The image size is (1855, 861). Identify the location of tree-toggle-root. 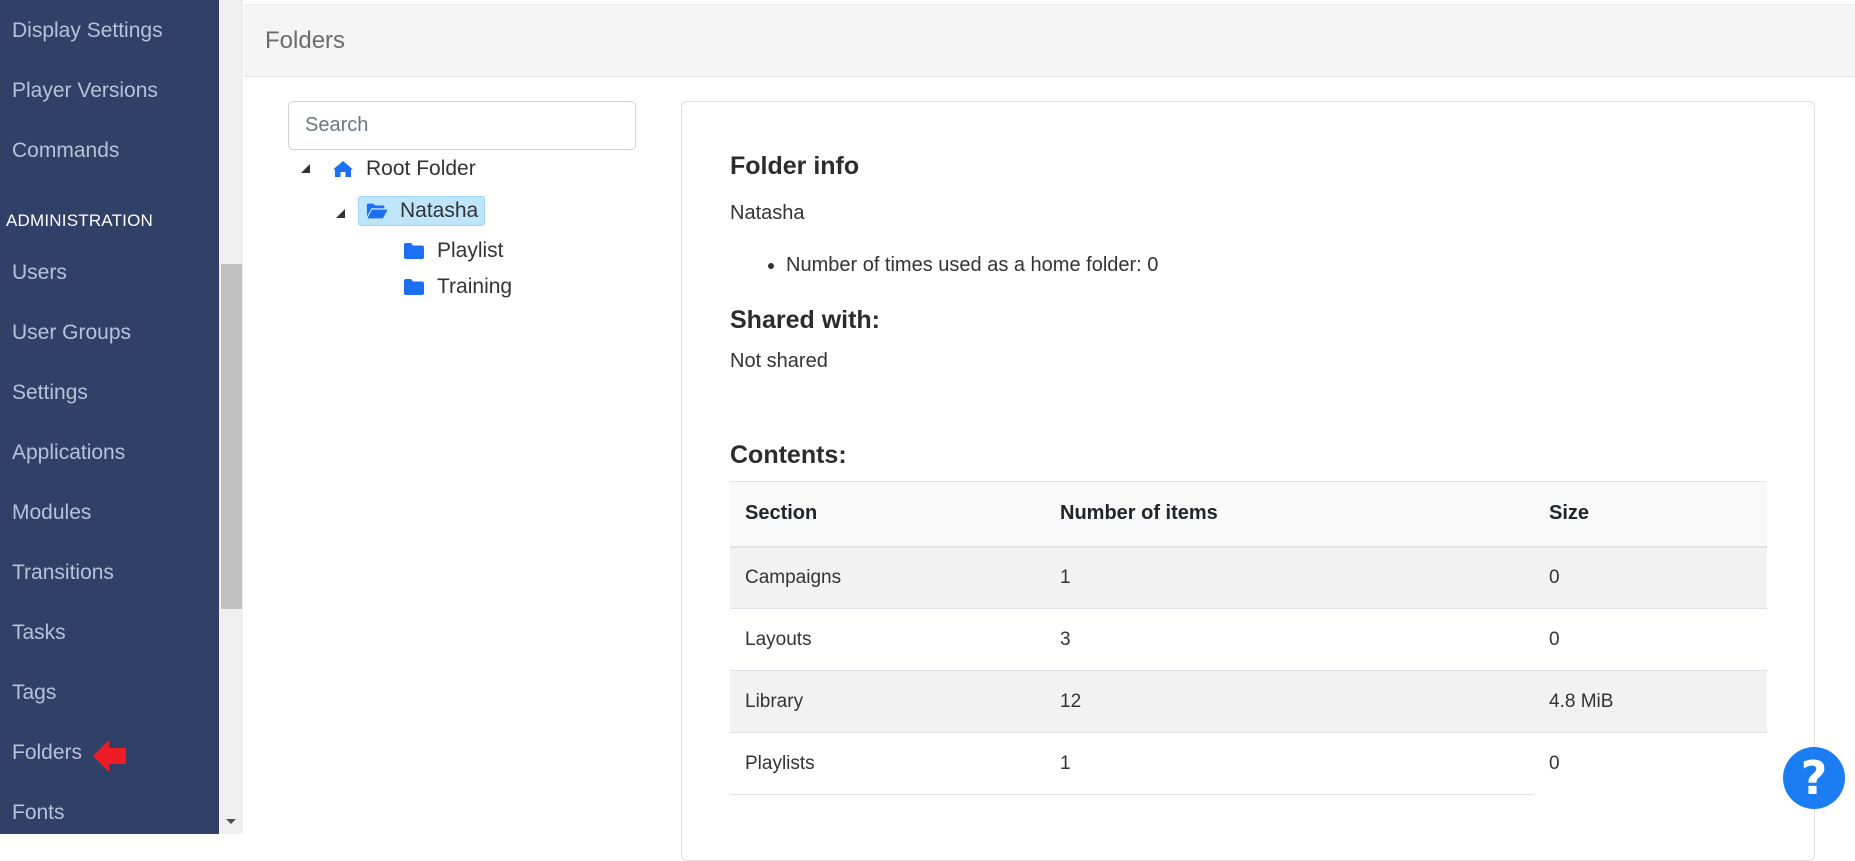
(305, 168).